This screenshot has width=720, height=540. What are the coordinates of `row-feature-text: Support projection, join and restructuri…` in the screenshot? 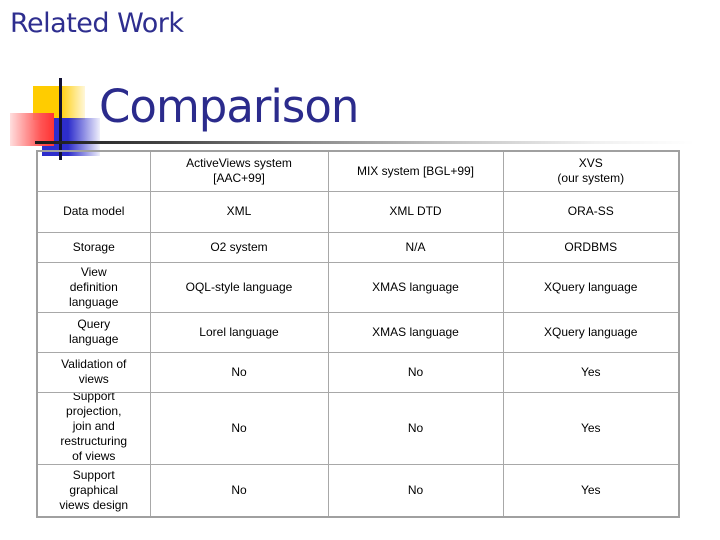 It's located at (94, 427).